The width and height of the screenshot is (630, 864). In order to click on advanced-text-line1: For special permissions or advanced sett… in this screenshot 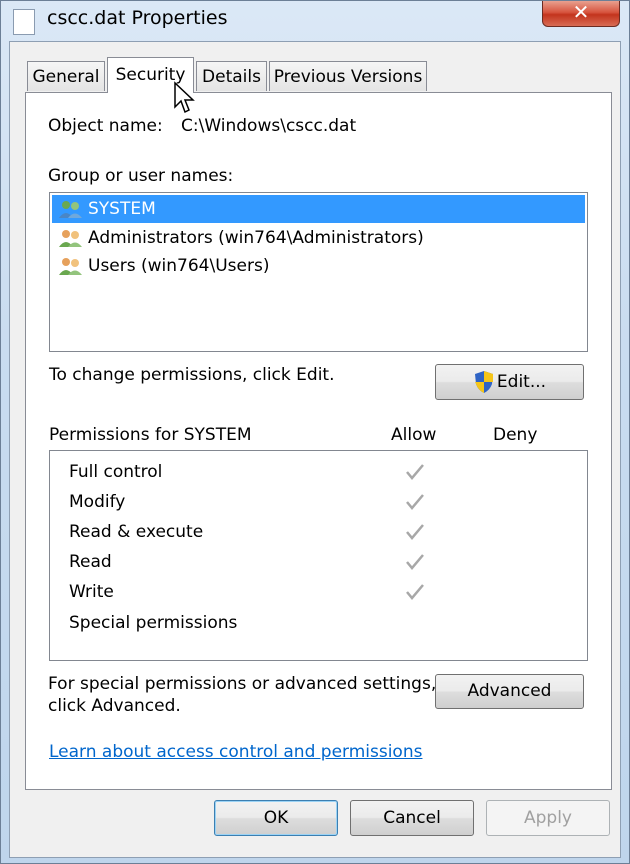, I will do `click(242, 684)`.